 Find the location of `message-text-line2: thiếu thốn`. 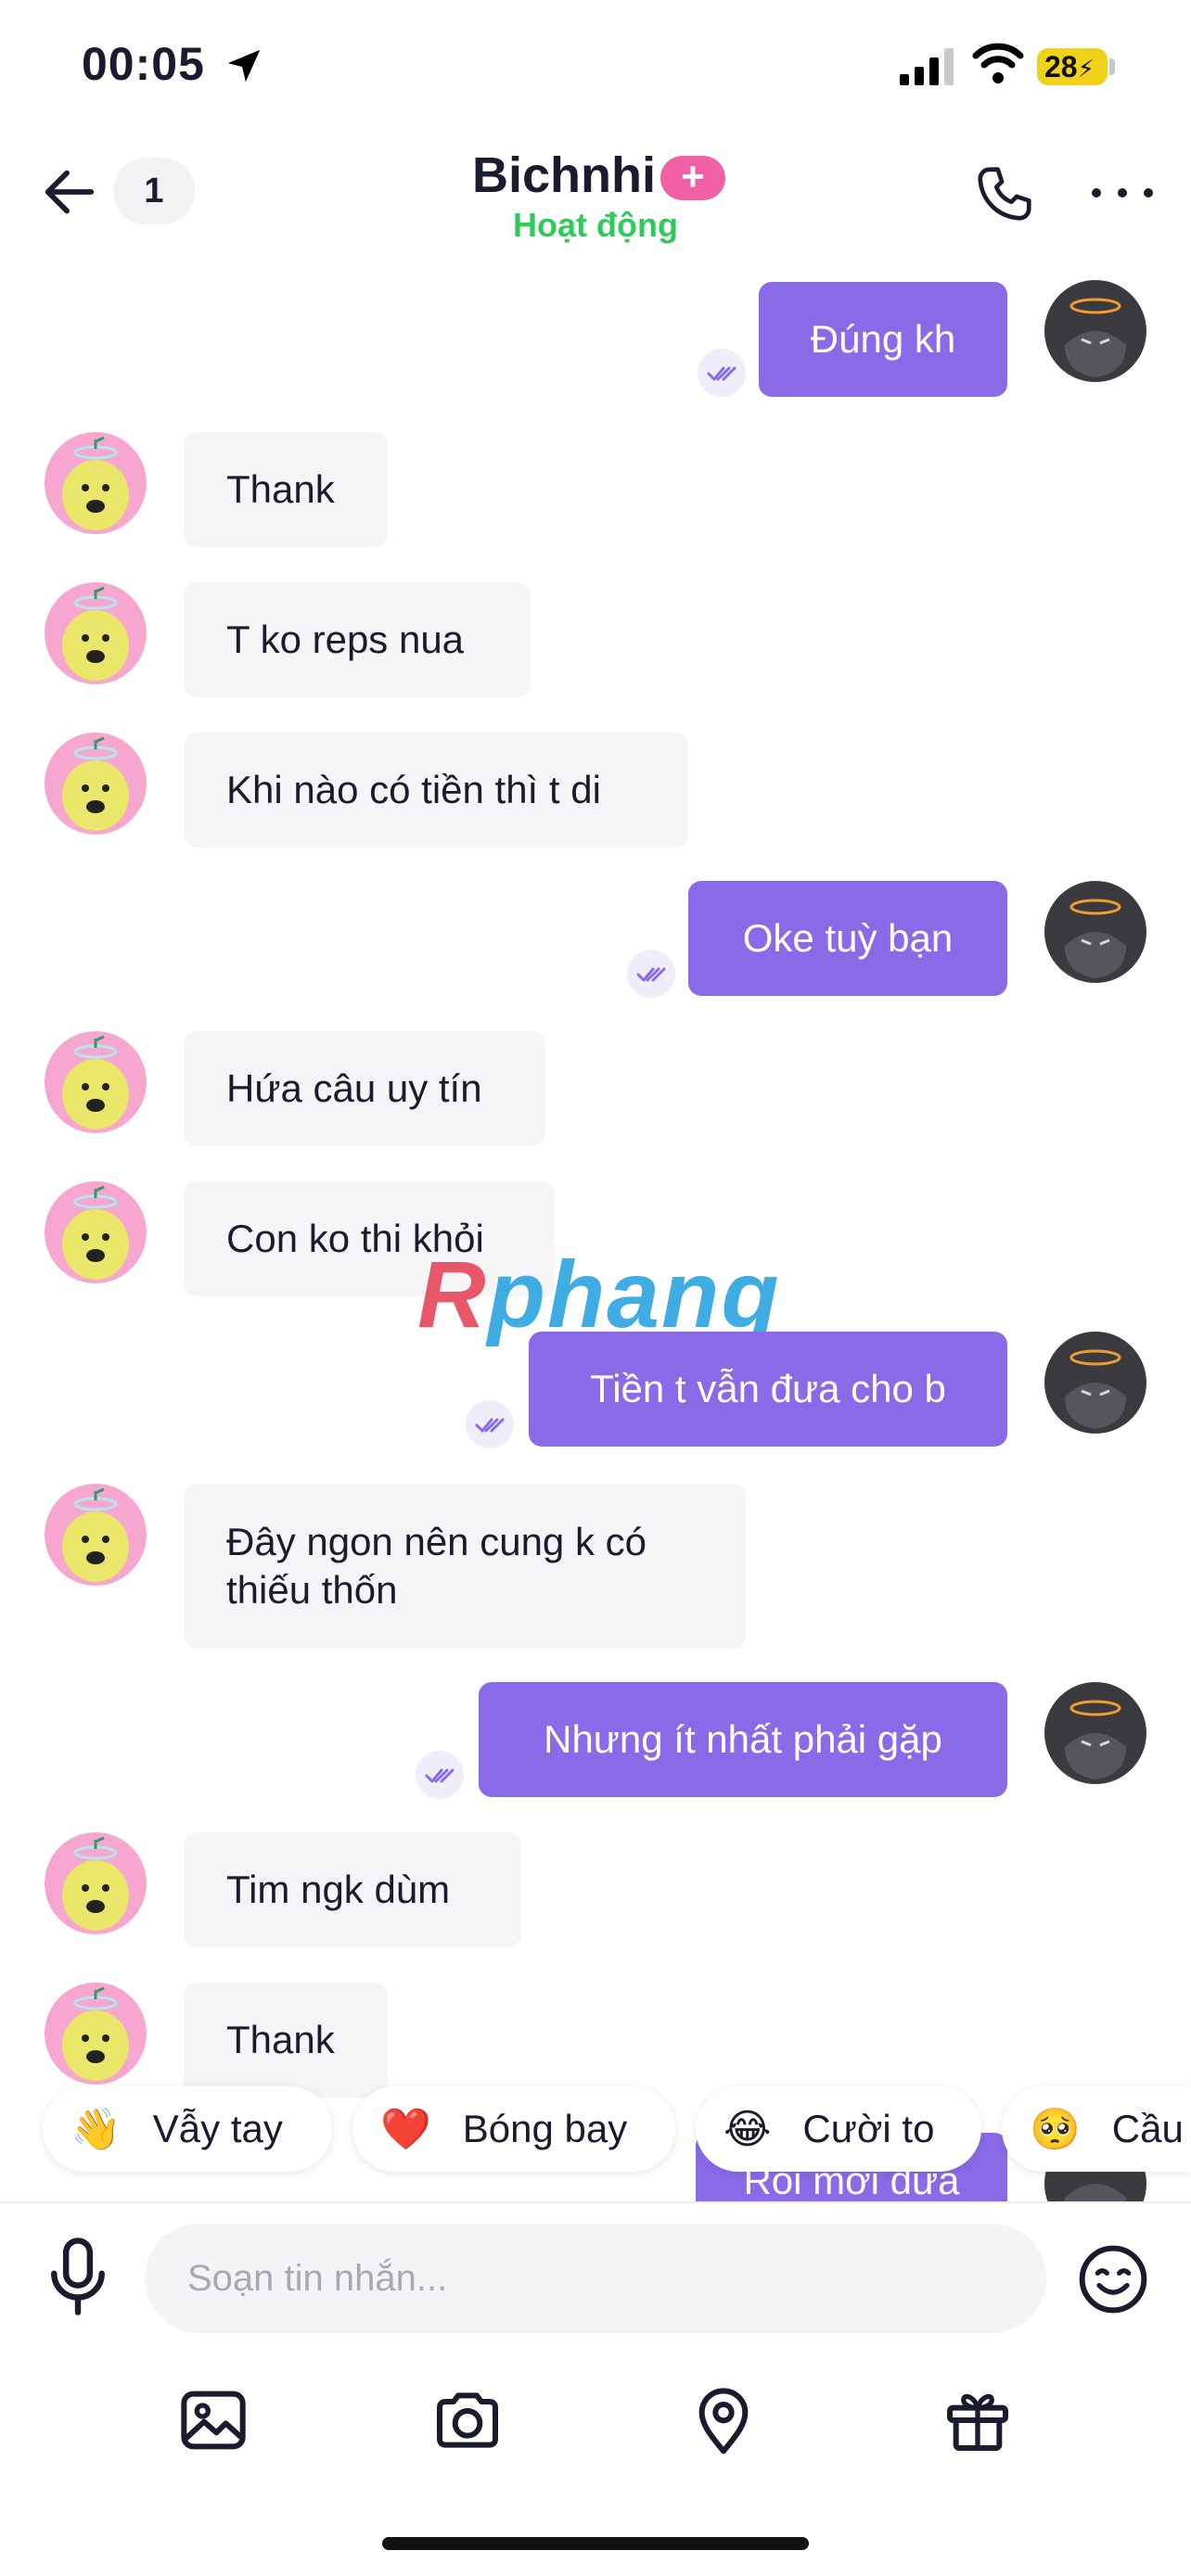

message-text-line2: thiếu thốn is located at coordinates (312, 1590).